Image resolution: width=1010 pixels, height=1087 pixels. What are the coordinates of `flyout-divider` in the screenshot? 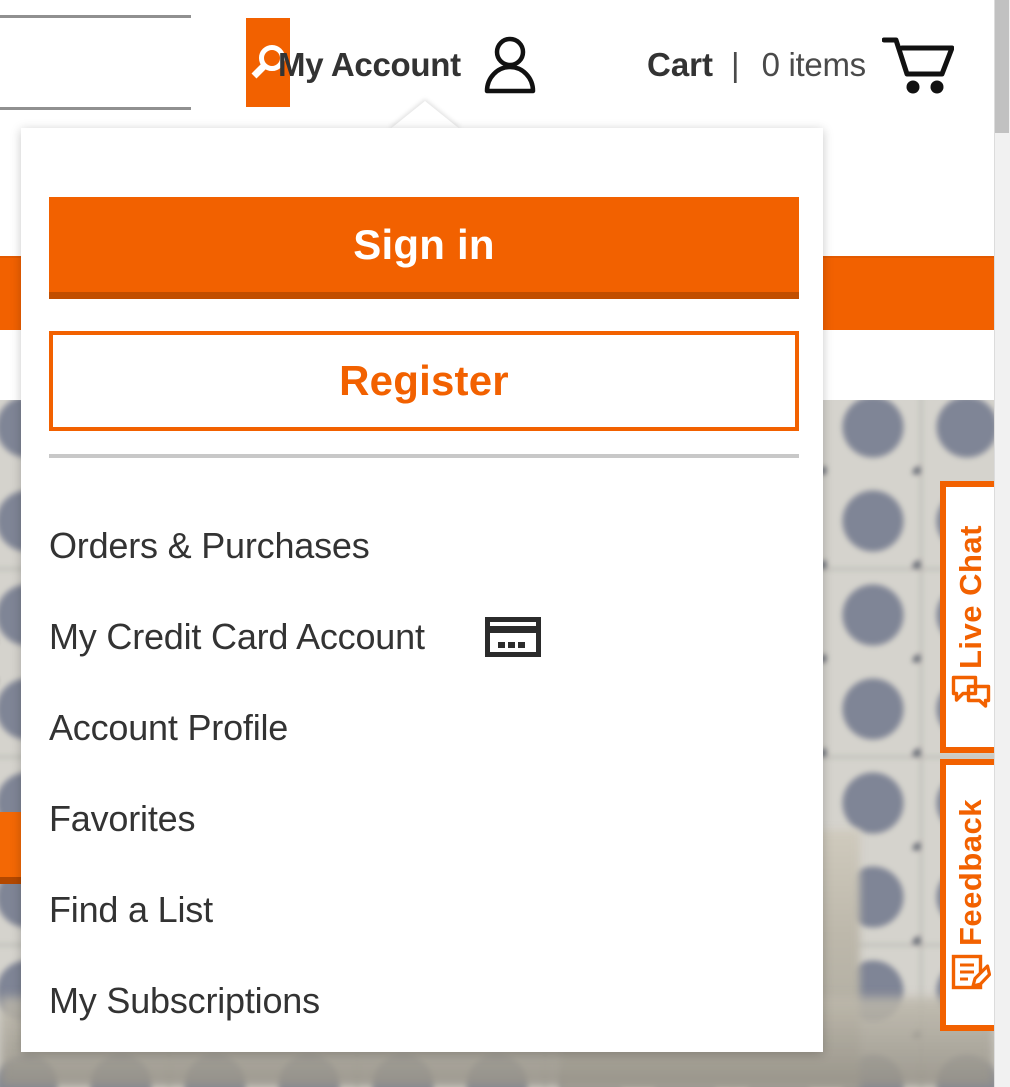 It's located at (424, 456).